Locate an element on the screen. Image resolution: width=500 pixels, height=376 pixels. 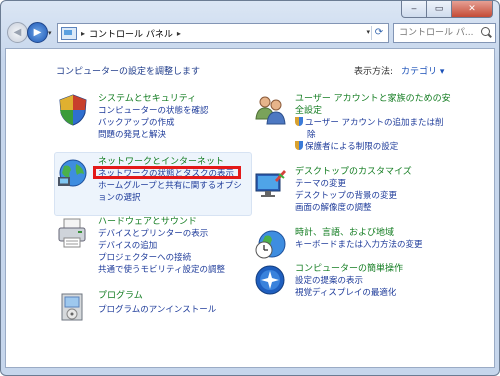
breadcrumb-control-panel: コントロール パネル is located at coordinates (131, 33).